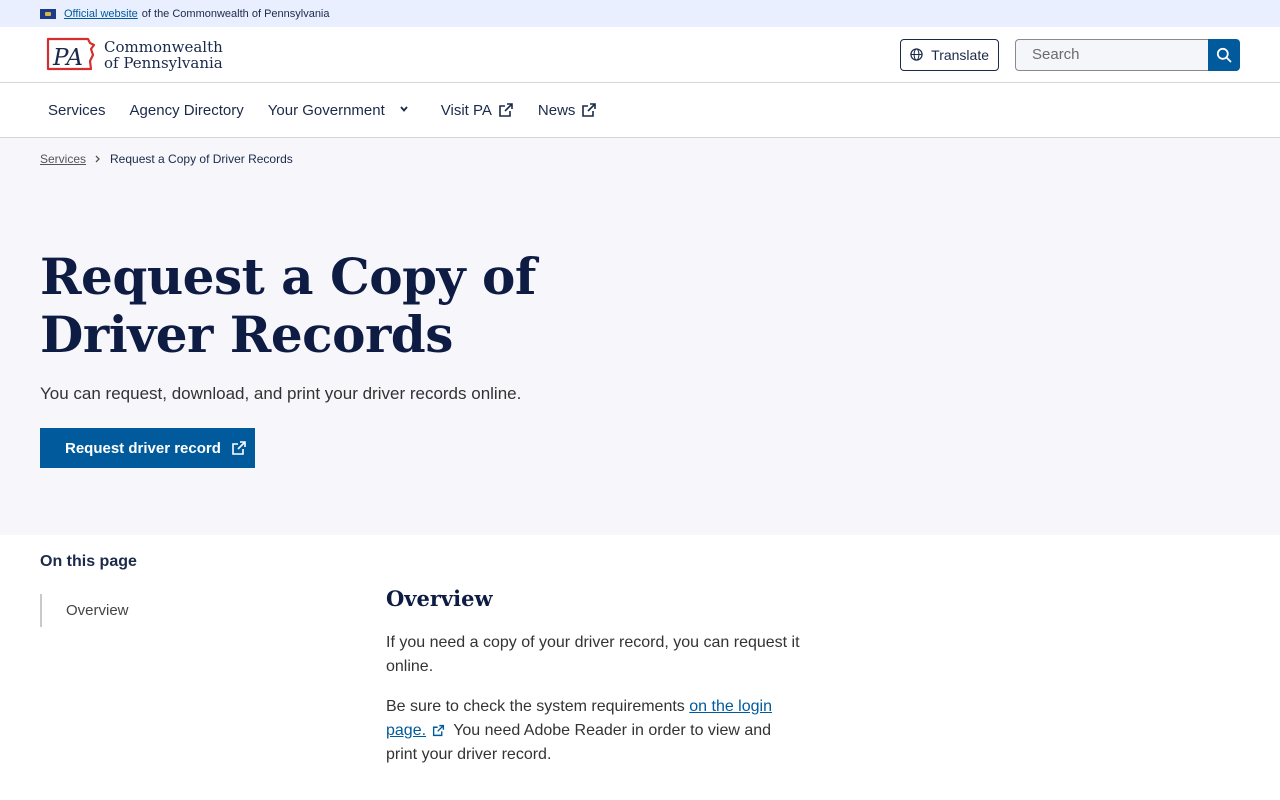  Describe the element at coordinates (88, 561) in the screenshot. I see `toc-title: On this page` at that location.